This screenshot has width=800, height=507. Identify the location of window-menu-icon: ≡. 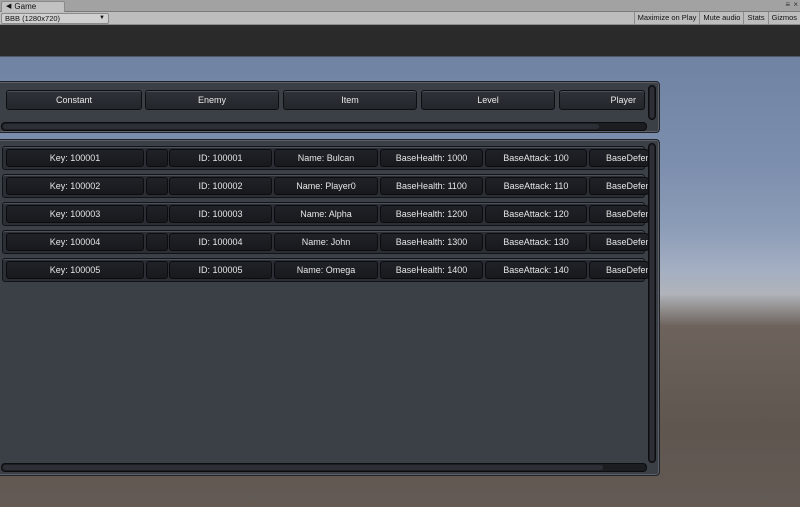
(787, 5).